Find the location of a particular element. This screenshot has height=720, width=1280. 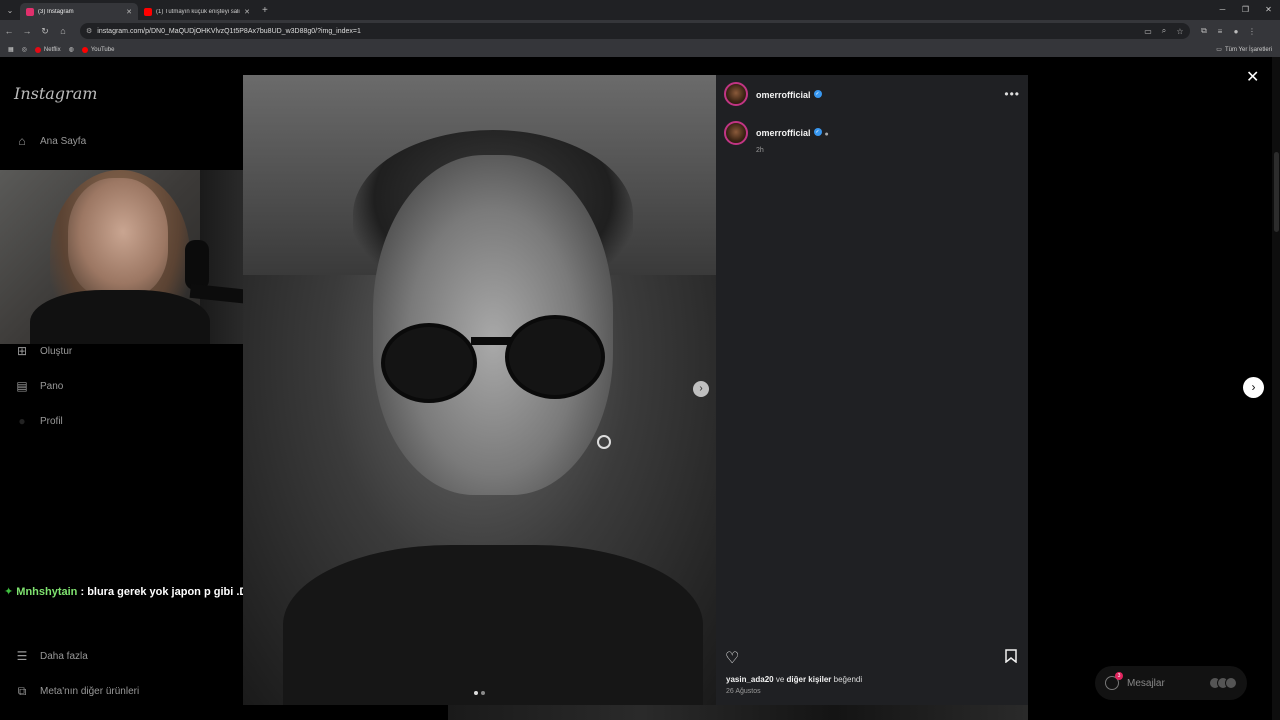

dashboard-icon: ▤ is located at coordinates (22, 386).